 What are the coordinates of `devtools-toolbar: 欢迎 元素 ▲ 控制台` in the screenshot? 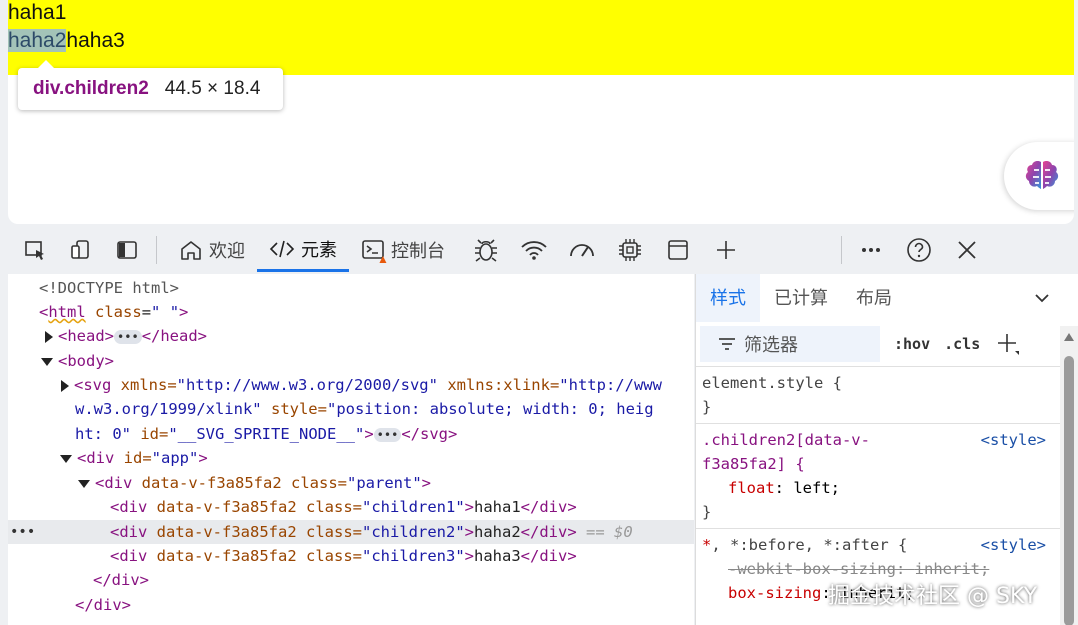 It's located at (541, 250).